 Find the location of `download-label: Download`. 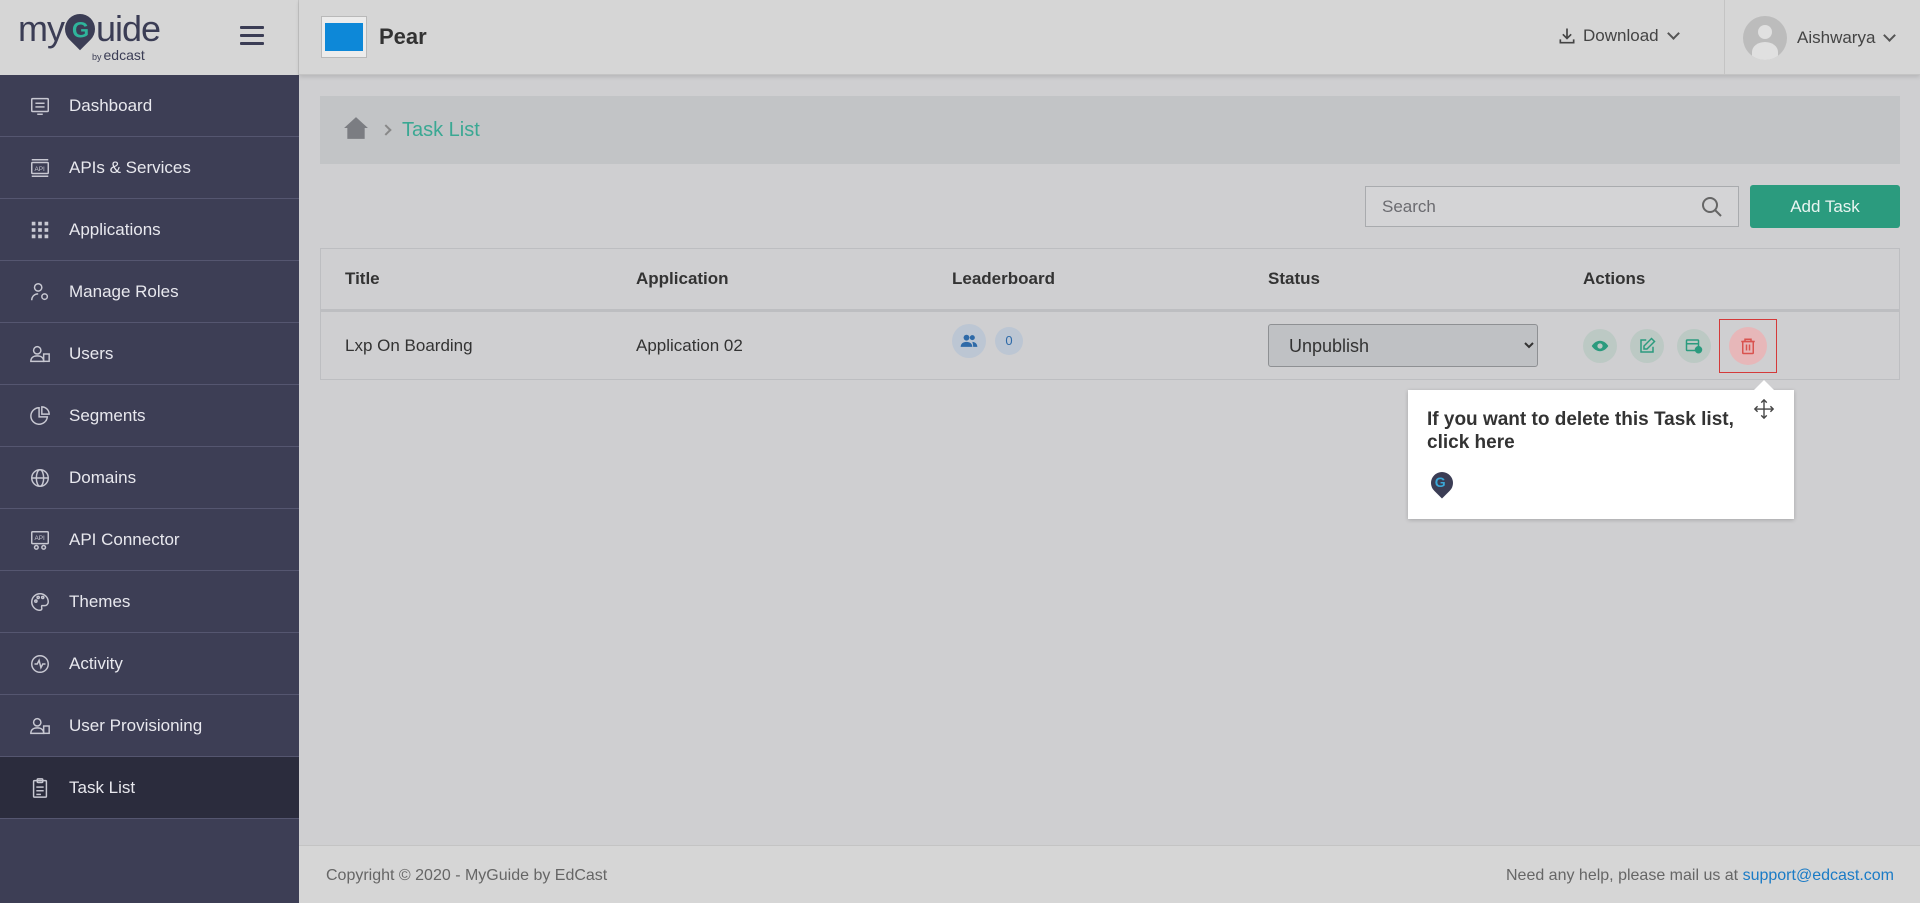

download-label: Download is located at coordinates (1621, 35).